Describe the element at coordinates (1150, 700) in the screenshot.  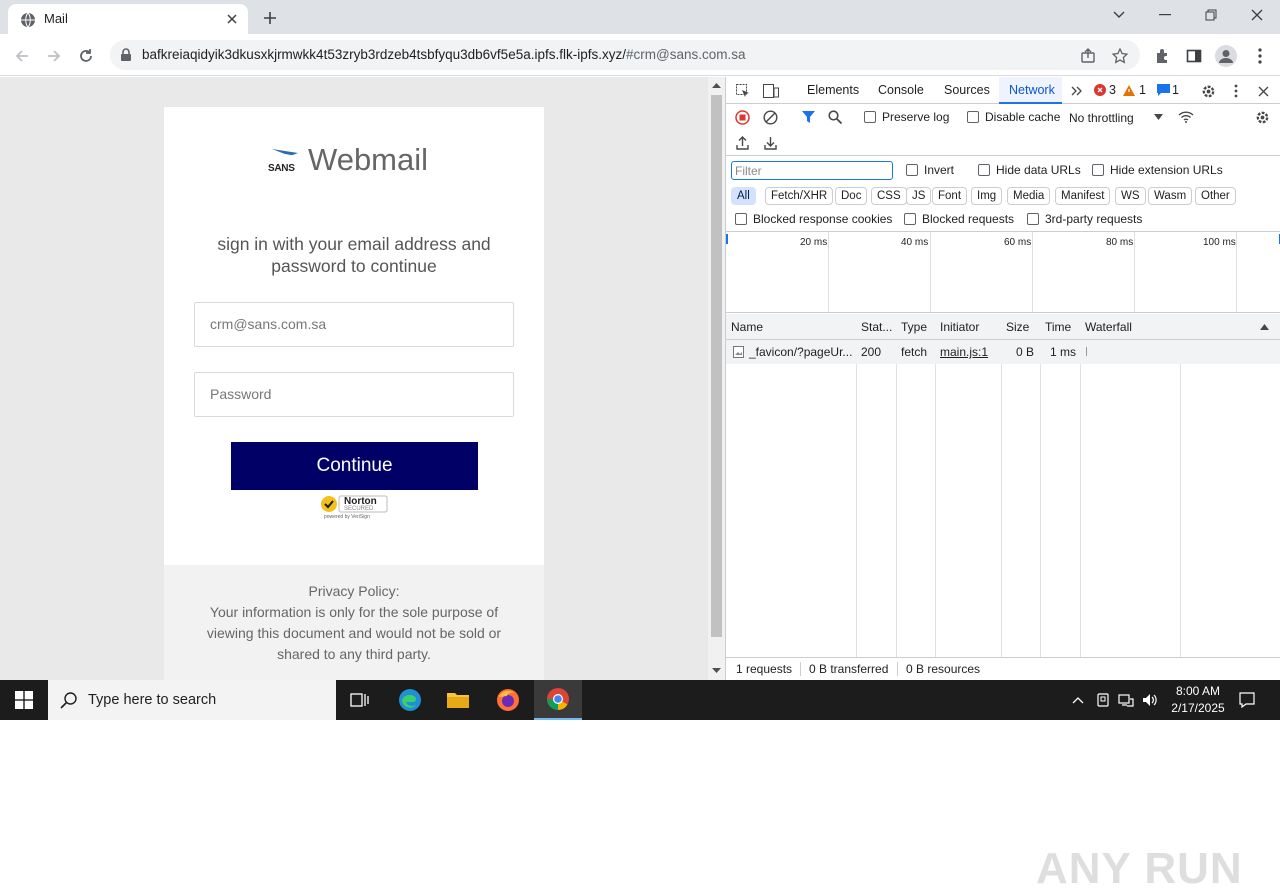
I see `volume-tray-icon` at that location.